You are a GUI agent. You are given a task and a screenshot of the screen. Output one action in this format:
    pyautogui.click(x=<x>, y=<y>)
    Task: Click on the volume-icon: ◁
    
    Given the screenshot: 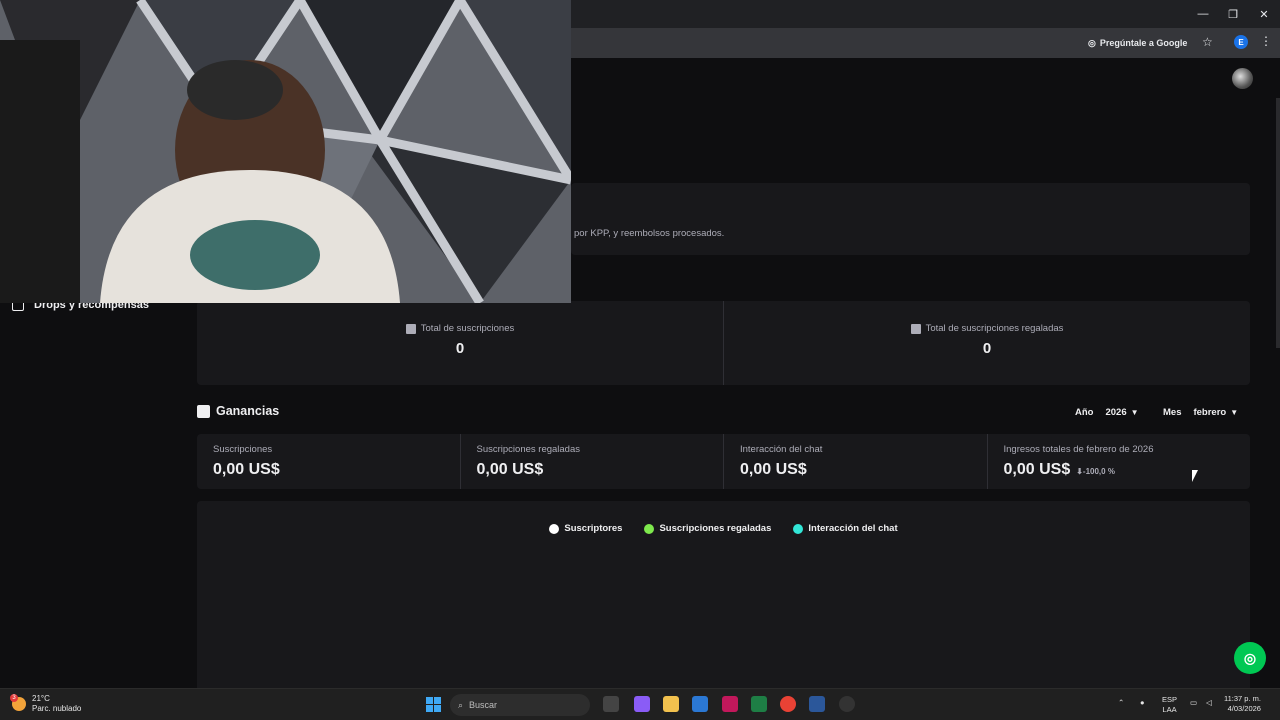 What is the action you would take?
    pyautogui.click(x=1209, y=703)
    